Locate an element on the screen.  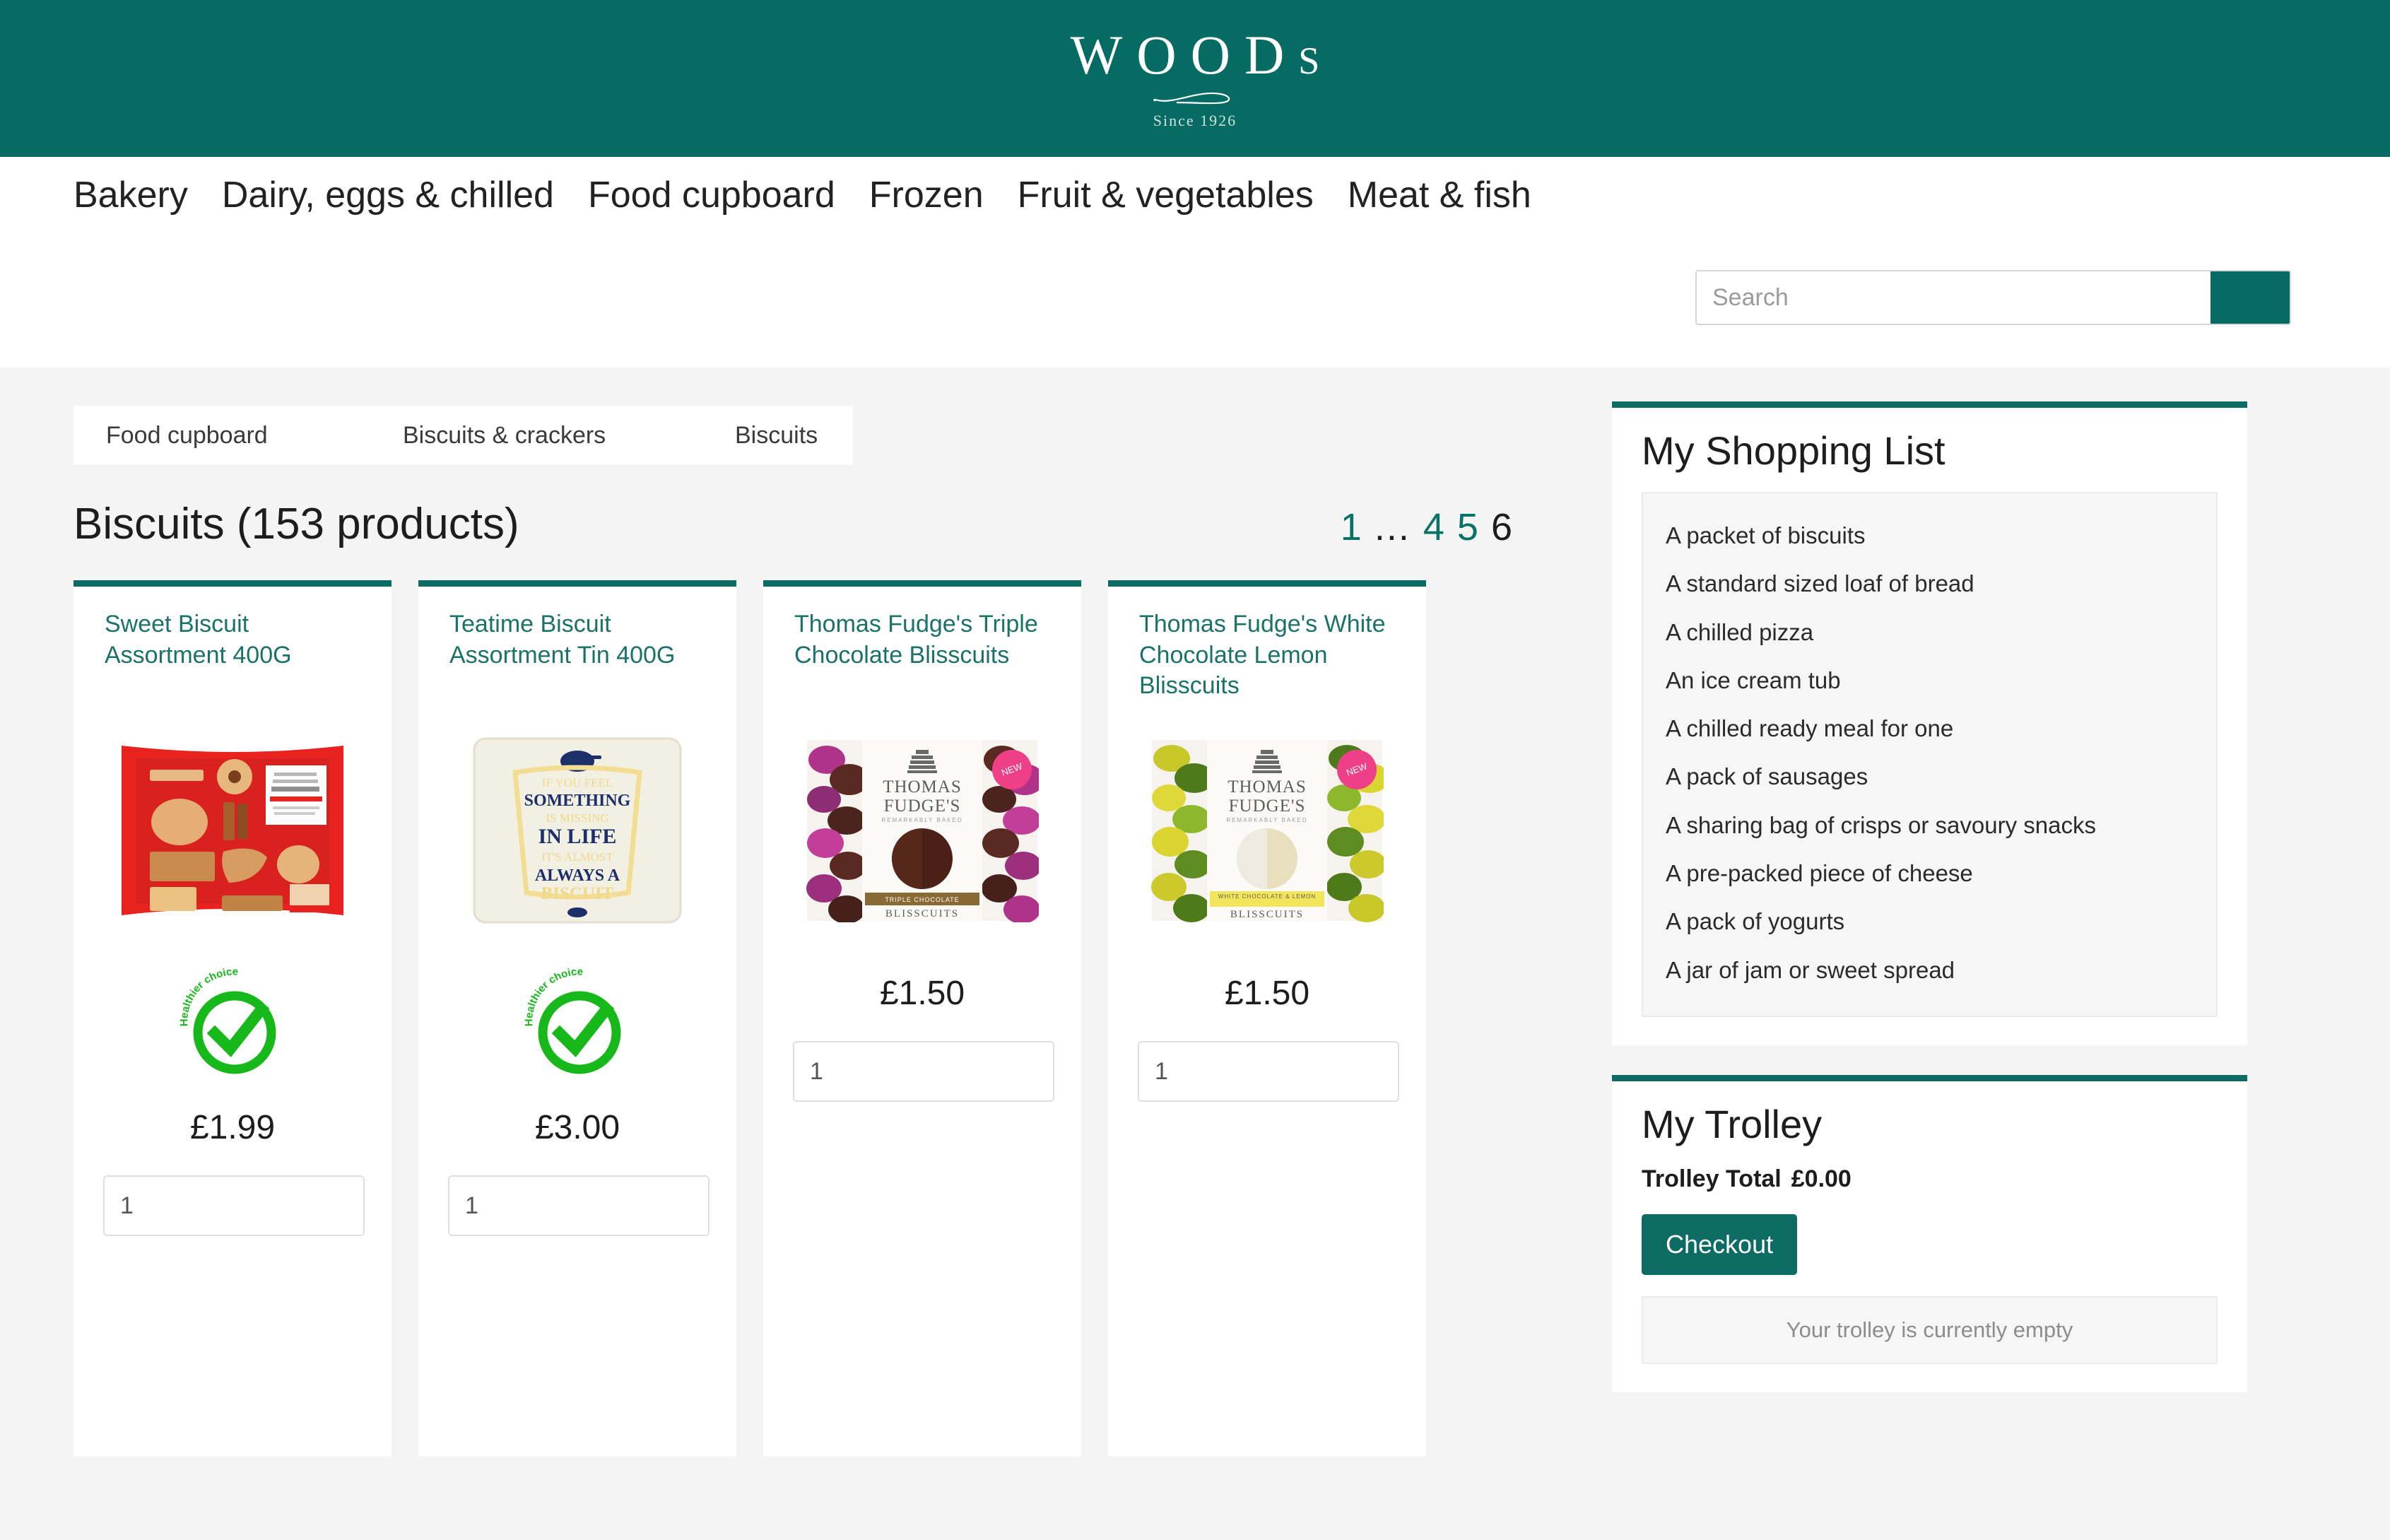
tin-line-6: ALWAYS A is located at coordinates (577, 875).